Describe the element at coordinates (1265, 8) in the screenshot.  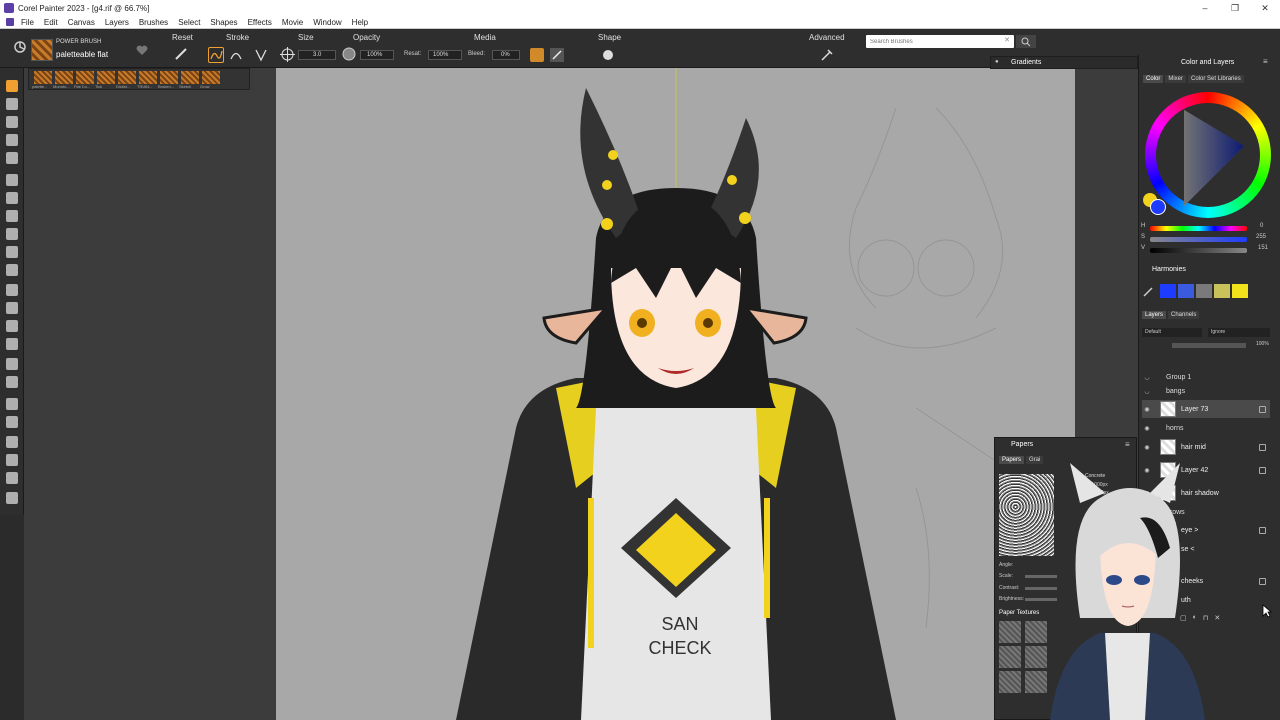
I see `close-button: ✕` at that location.